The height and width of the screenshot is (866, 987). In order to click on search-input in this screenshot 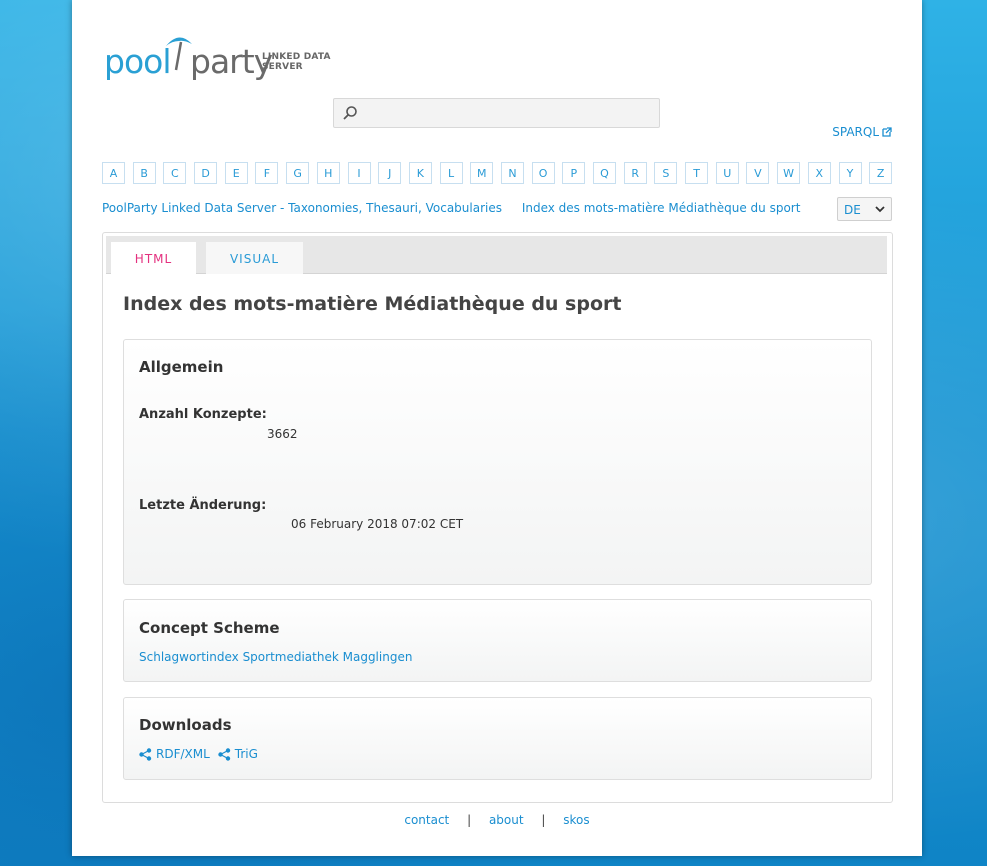, I will do `click(508, 113)`.